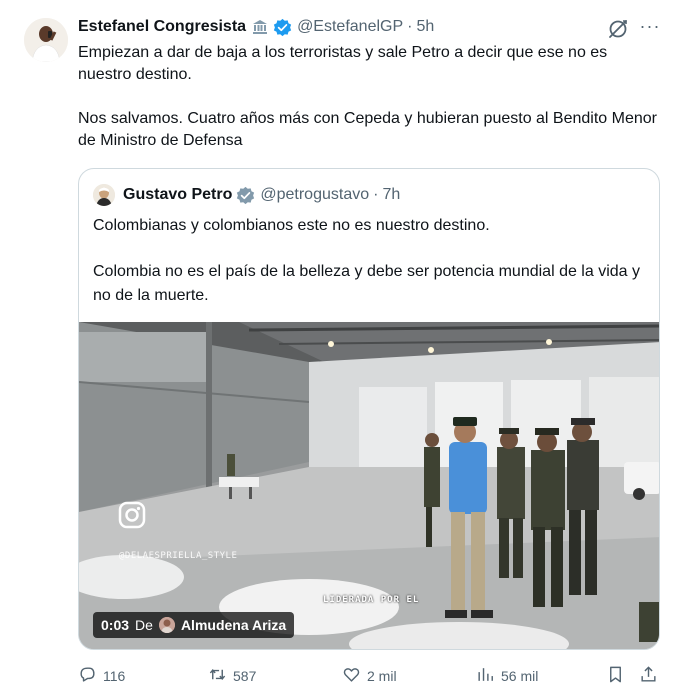 Image resolution: width=680 pixels, height=695 pixels. Describe the element at coordinates (282, 27) in the screenshot. I see `verified-badge-icon` at that location.